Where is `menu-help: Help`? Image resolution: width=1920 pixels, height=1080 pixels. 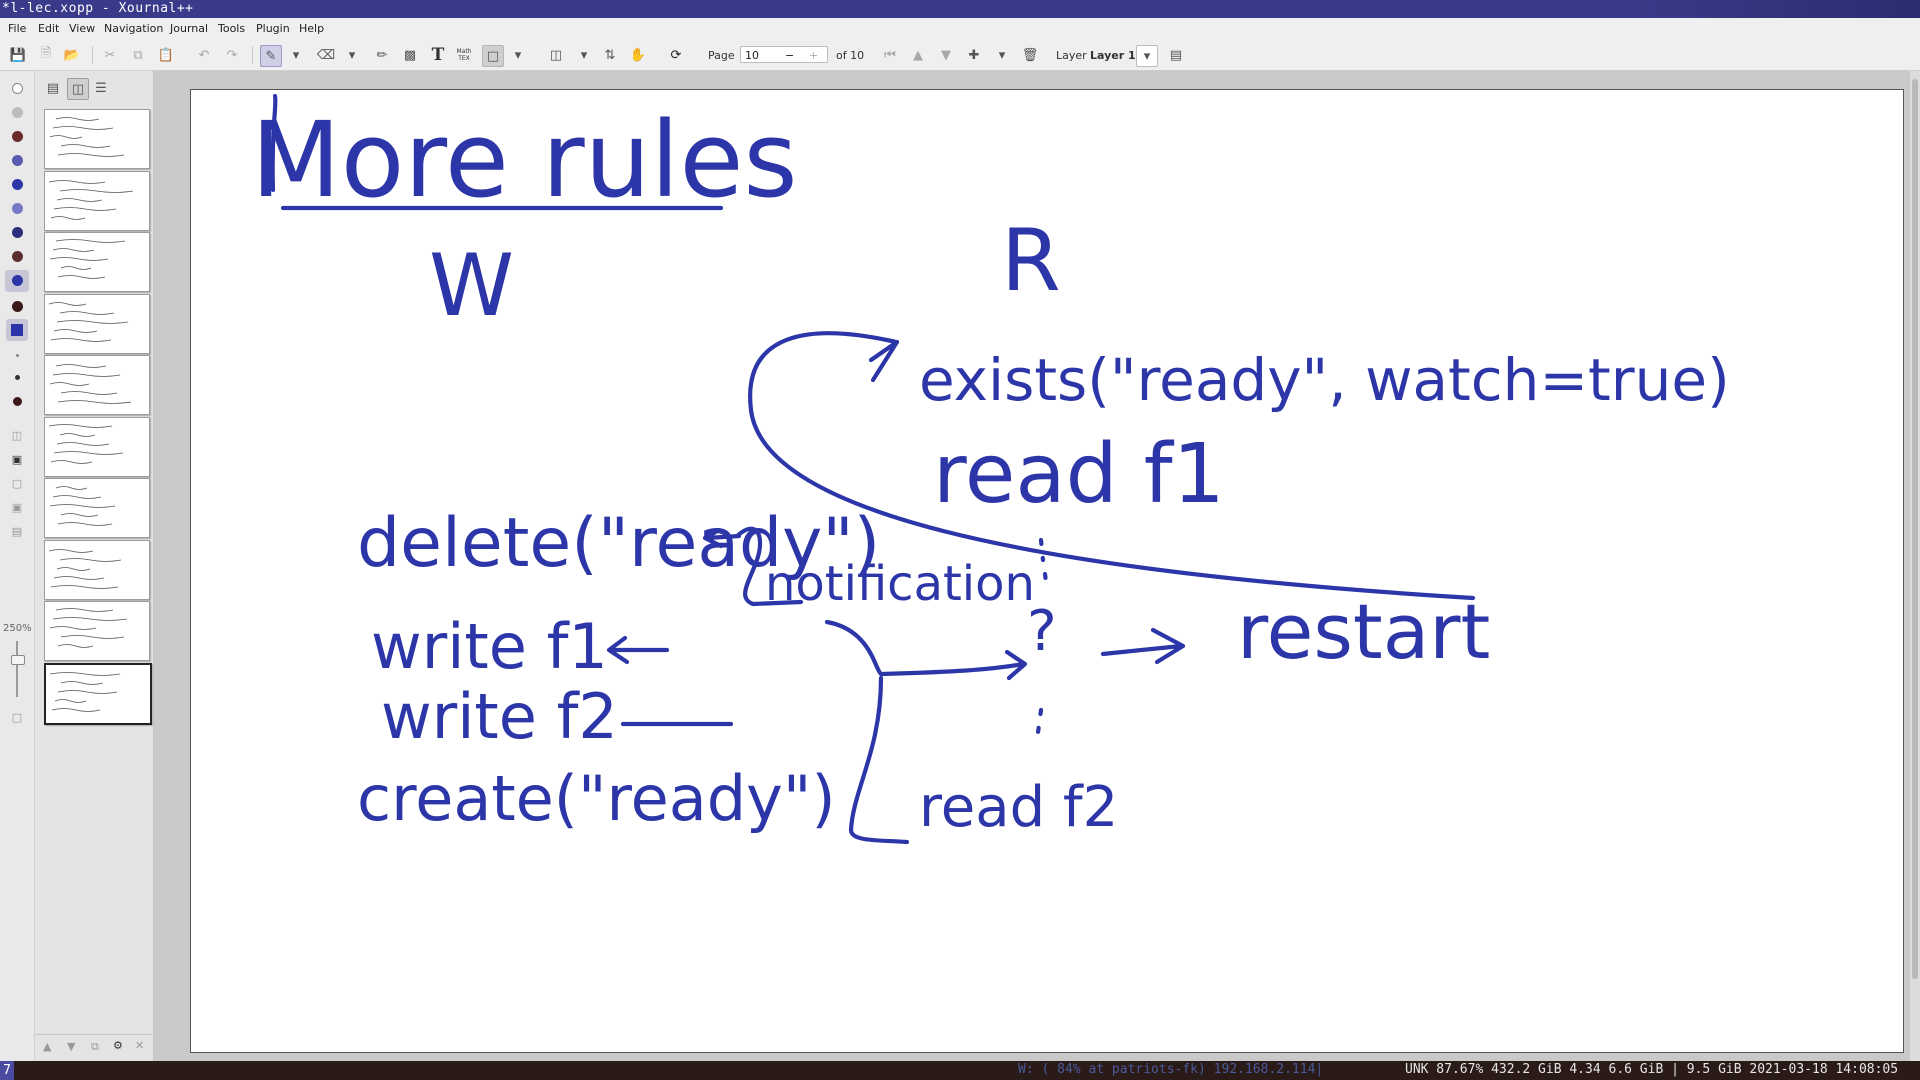
menu-help: Help is located at coordinates (311, 28).